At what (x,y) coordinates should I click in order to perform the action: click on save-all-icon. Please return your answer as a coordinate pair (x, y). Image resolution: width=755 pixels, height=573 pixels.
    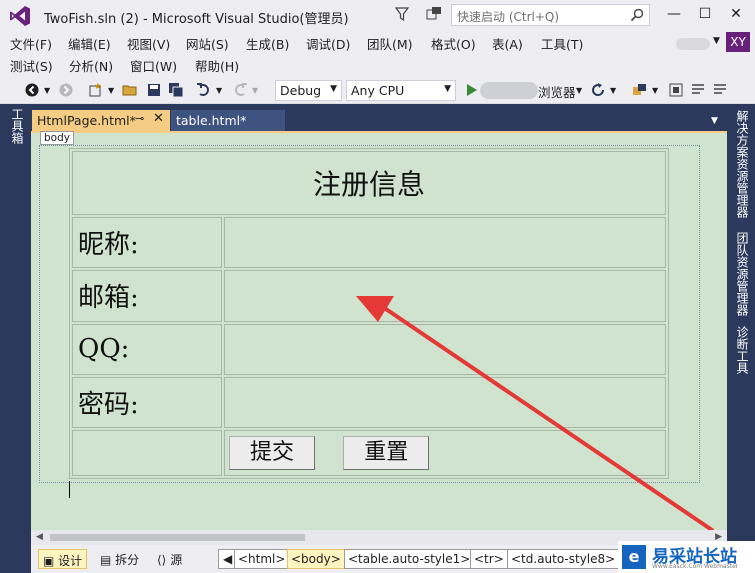
    Looking at the image, I should click on (176, 90).